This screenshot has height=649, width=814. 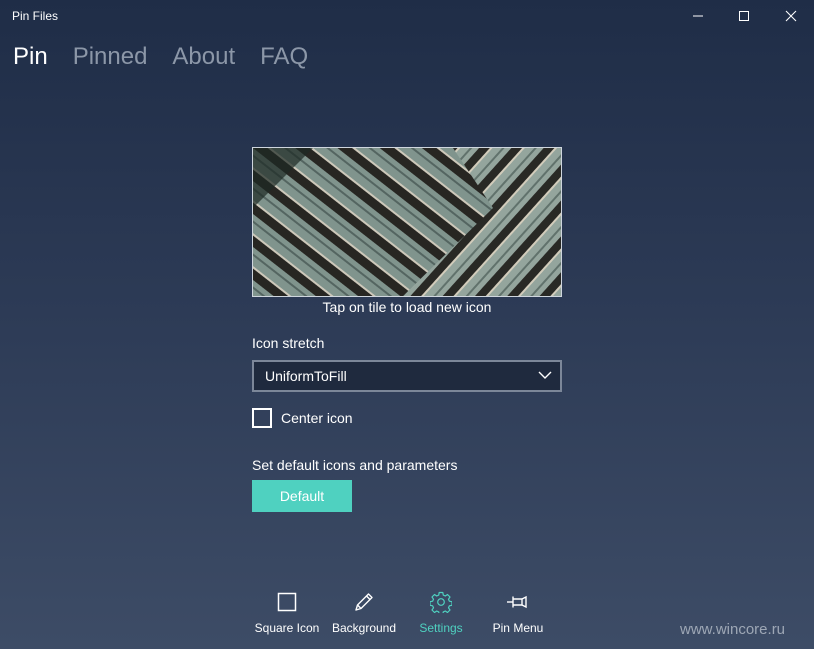 I want to click on nav-tabs: Pin Pinned About FAQ, so click(x=173, y=57).